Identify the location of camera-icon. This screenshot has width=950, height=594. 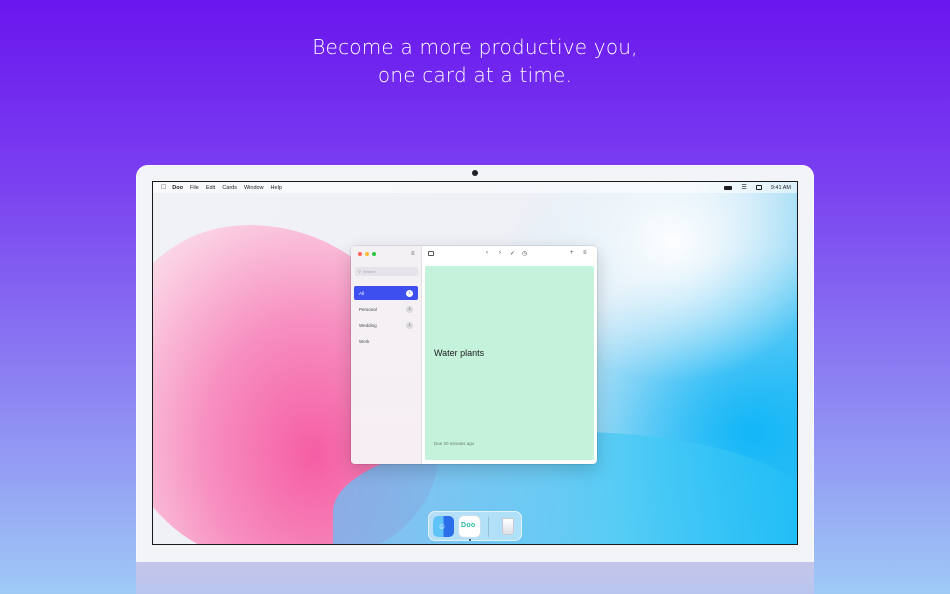
(475, 173).